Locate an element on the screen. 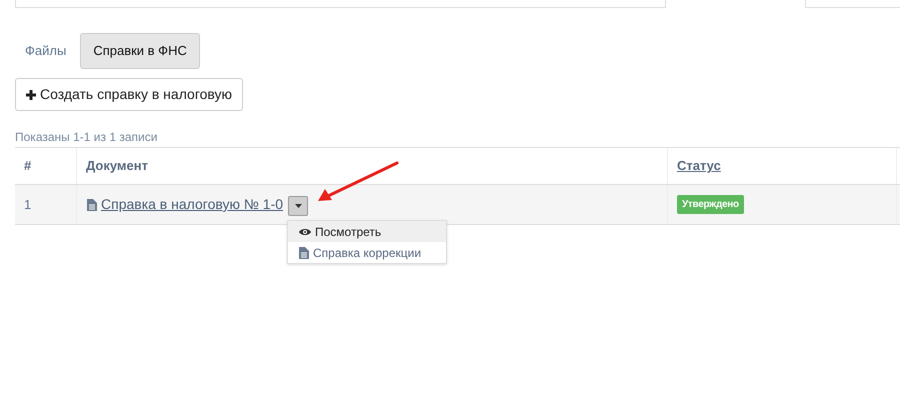 The height and width of the screenshot is (405, 900). caret-icon is located at coordinates (298, 206).